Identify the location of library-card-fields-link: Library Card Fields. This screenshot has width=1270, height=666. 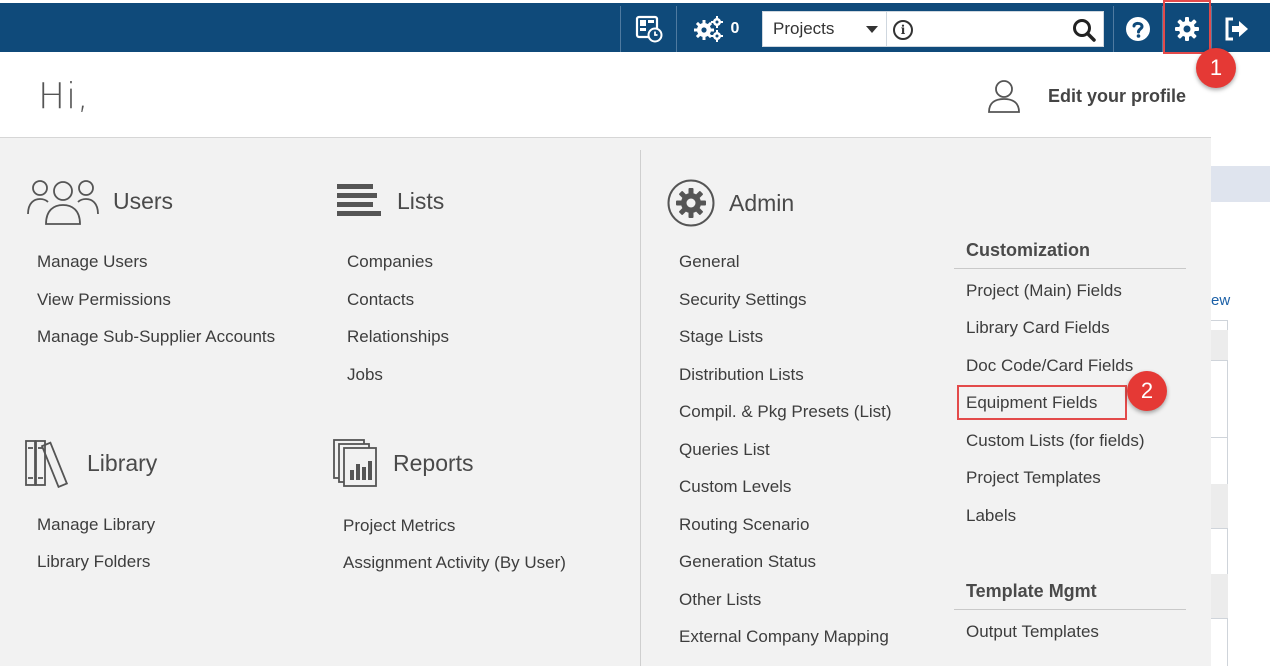
(1038, 328).